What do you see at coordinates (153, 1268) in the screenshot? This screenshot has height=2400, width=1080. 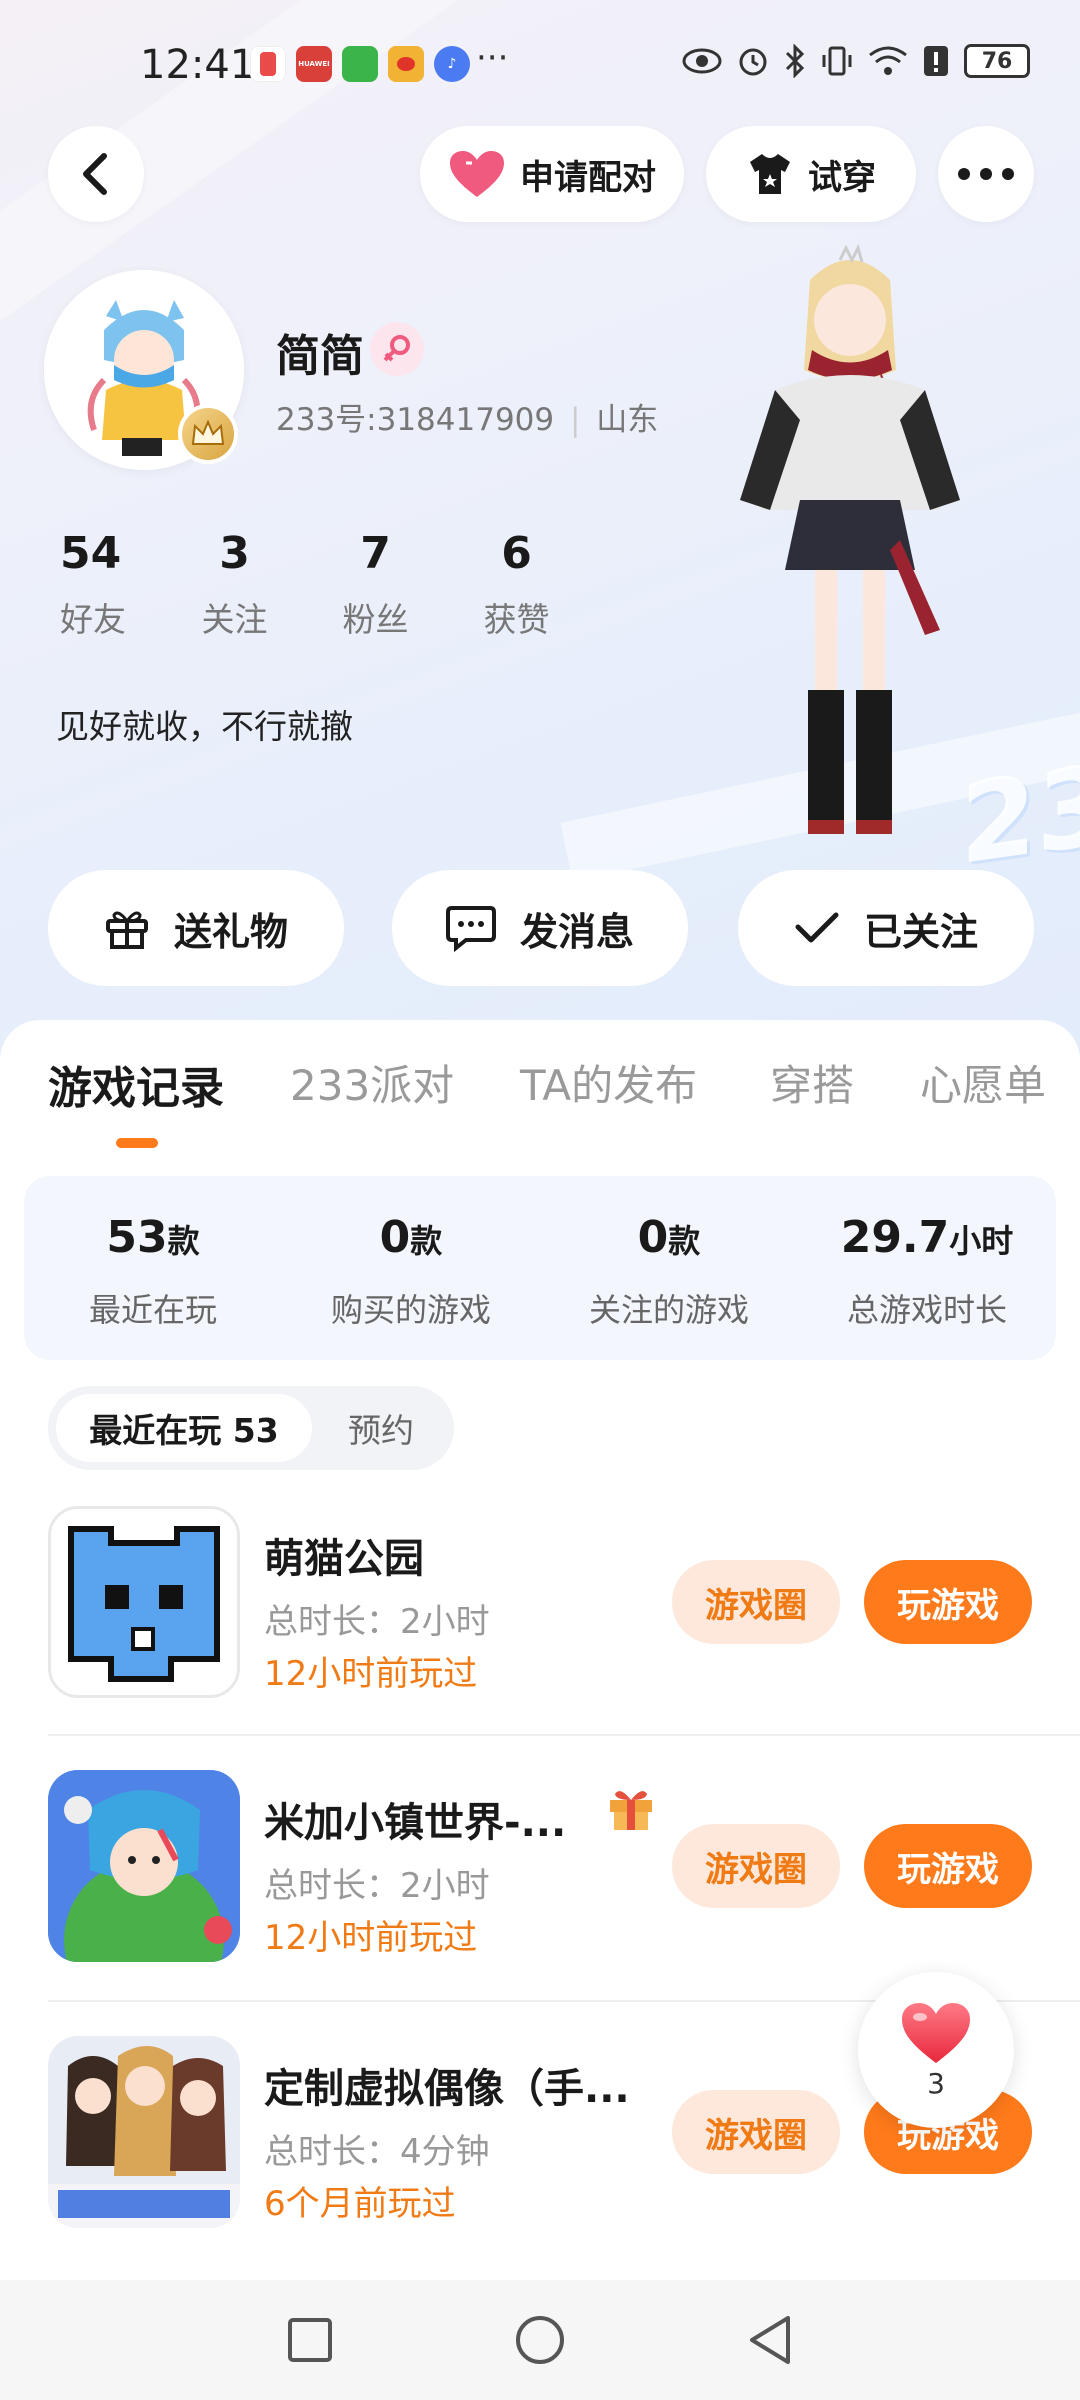 I see `summary-recent-played: 53款 最近在玩` at bounding box center [153, 1268].